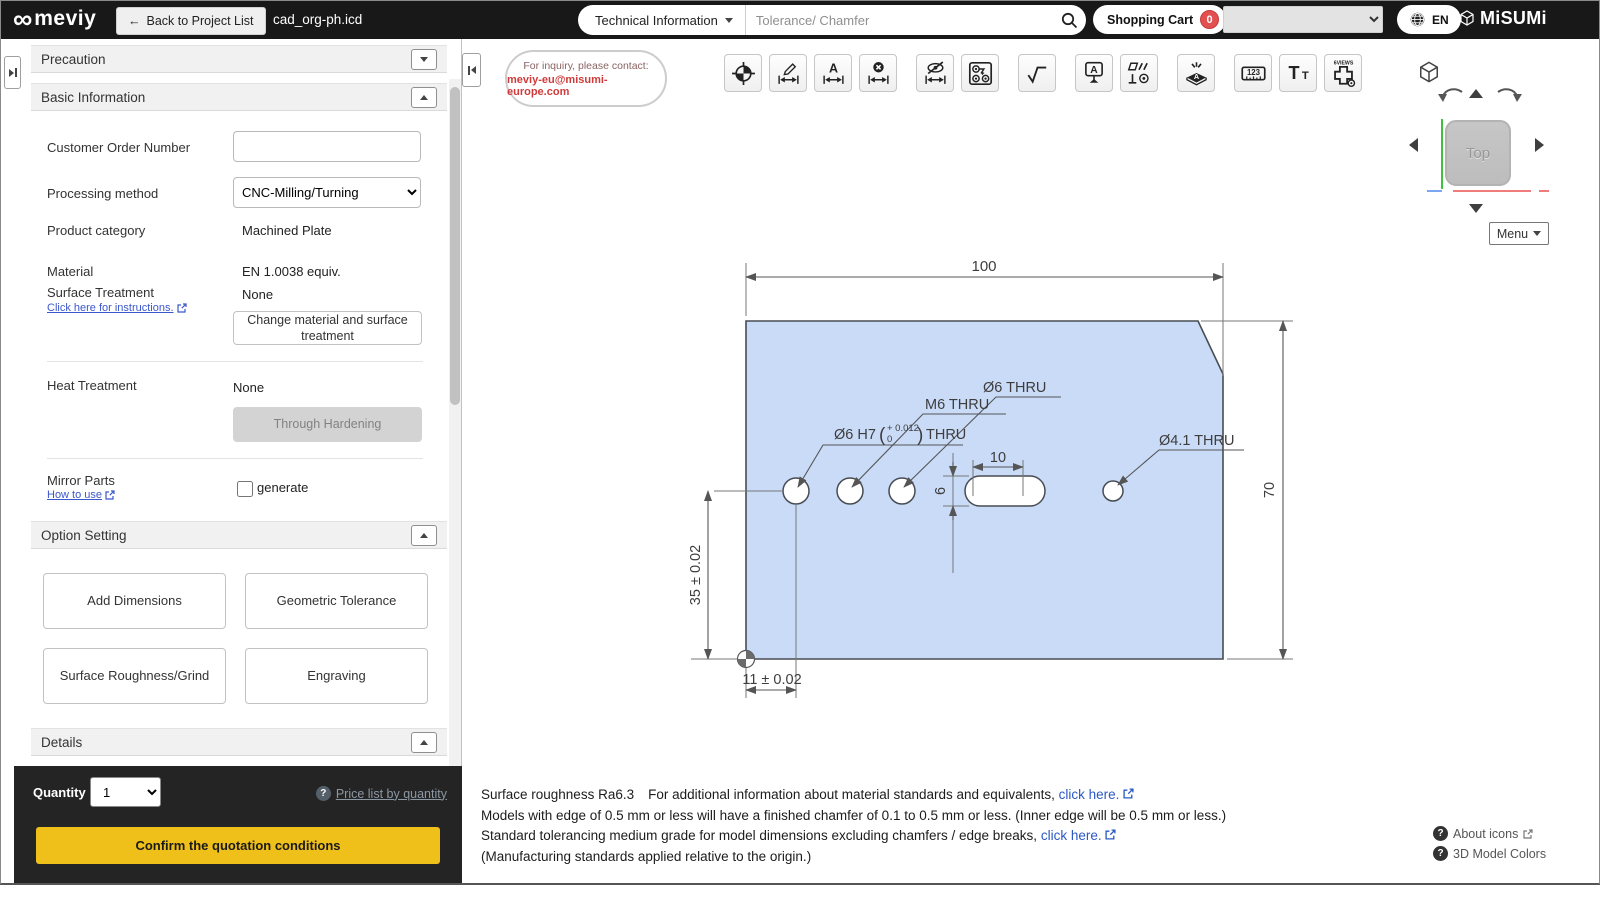 This screenshot has width=1600, height=900. What do you see at coordinates (980, 73) in the screenshot?
I see `hole-recognition-button` at bounding box center [980, 73].